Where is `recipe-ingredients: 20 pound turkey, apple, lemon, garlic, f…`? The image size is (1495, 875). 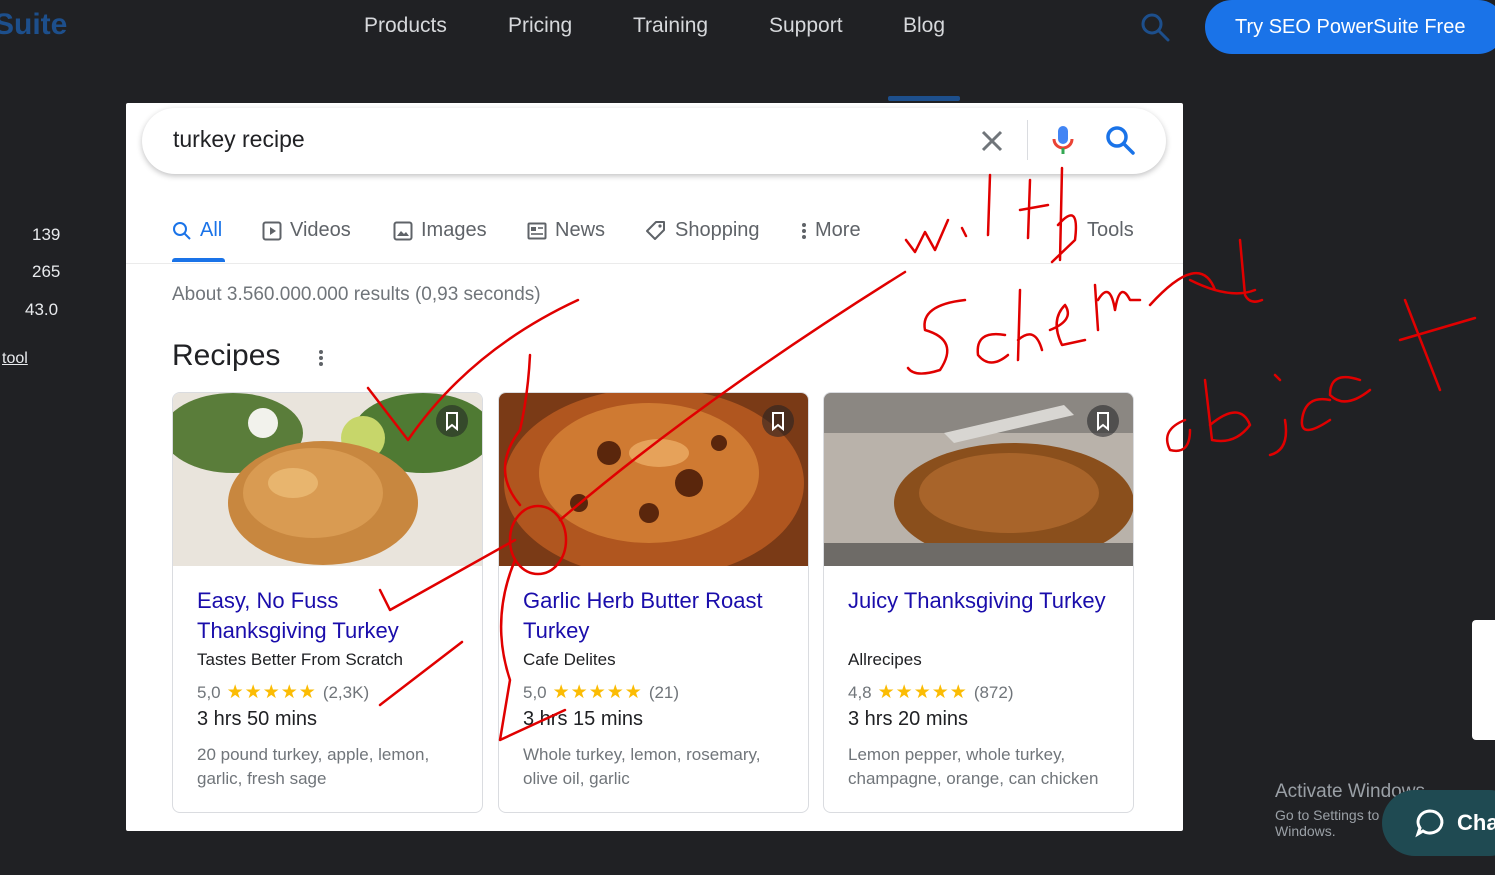 recipe-ingredients: 20 pound turkey, apple, lemon, garlic, f… is located at coordinates (313, 766).